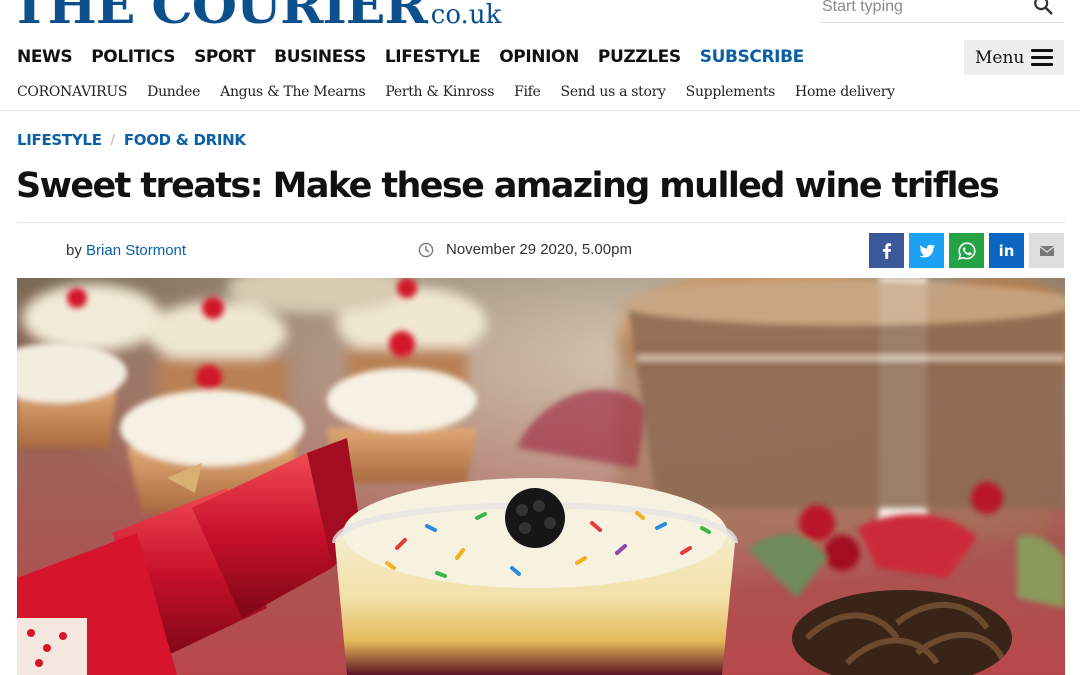 The image size is (1080, 675). I want to click on share-email-button, so click(1046, 250).